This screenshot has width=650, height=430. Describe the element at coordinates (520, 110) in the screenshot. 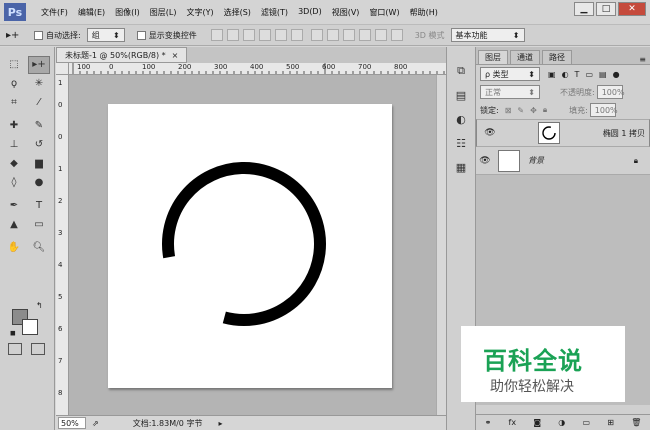

I see `lock-pixels-icon: ✎` at that location.